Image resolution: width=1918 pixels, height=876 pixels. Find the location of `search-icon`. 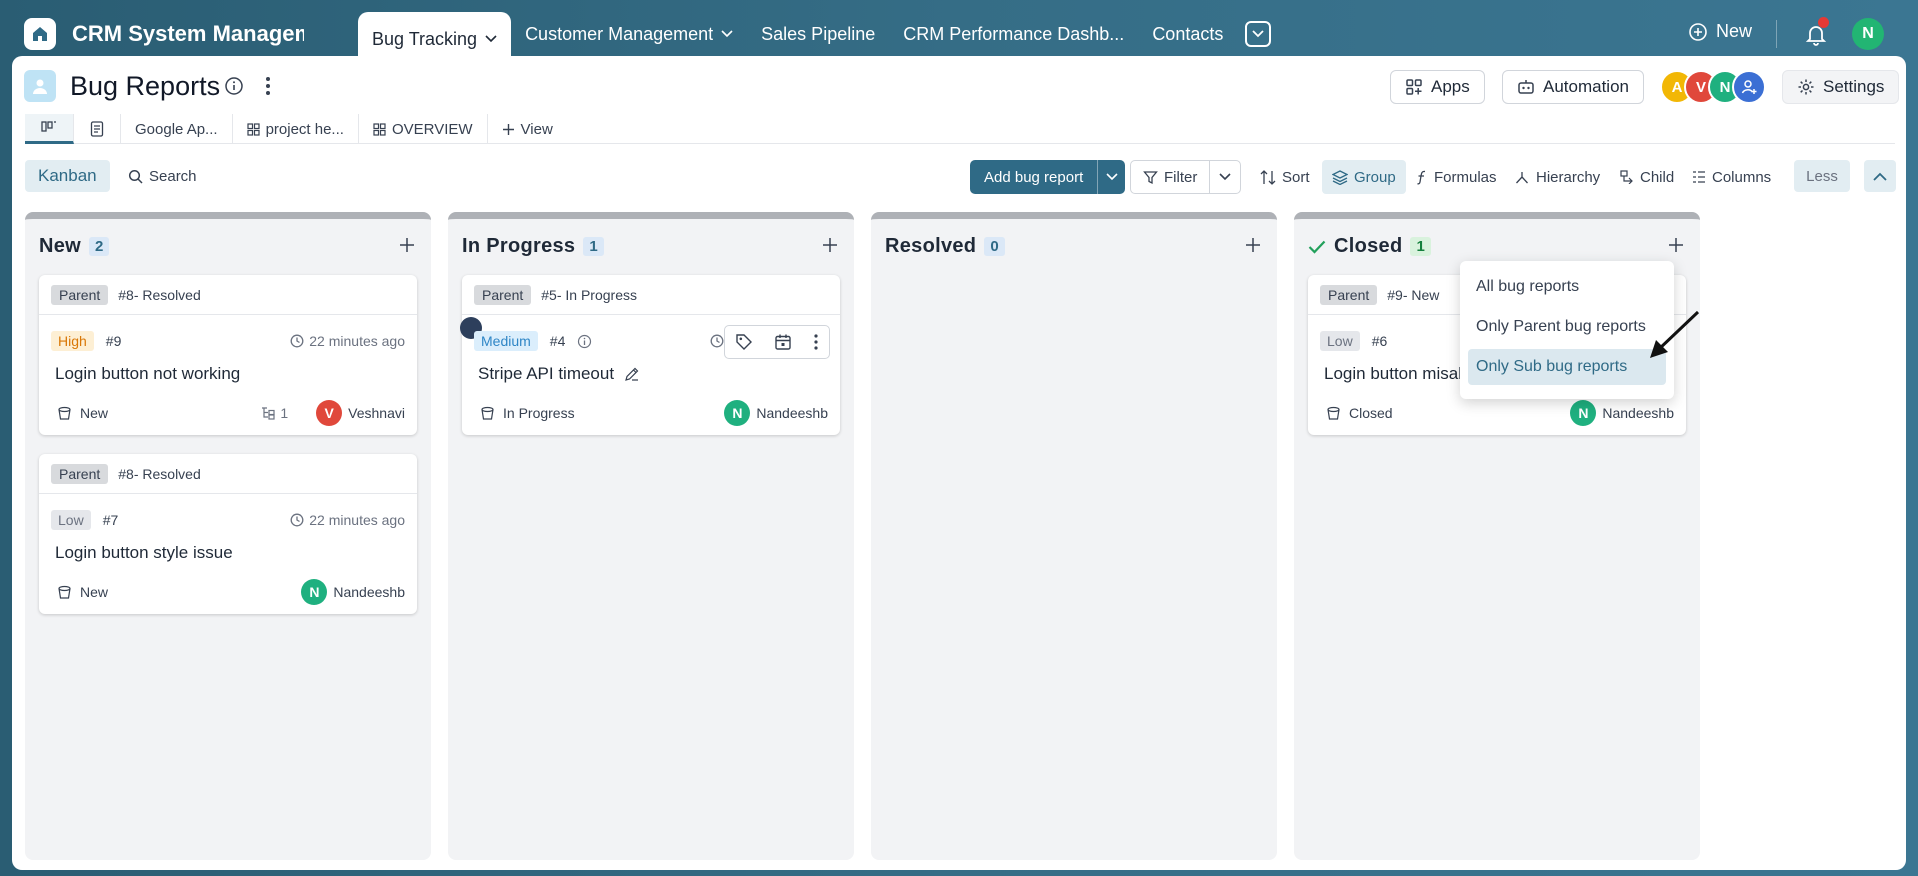

search-icon is located at coordinates (135, 176).